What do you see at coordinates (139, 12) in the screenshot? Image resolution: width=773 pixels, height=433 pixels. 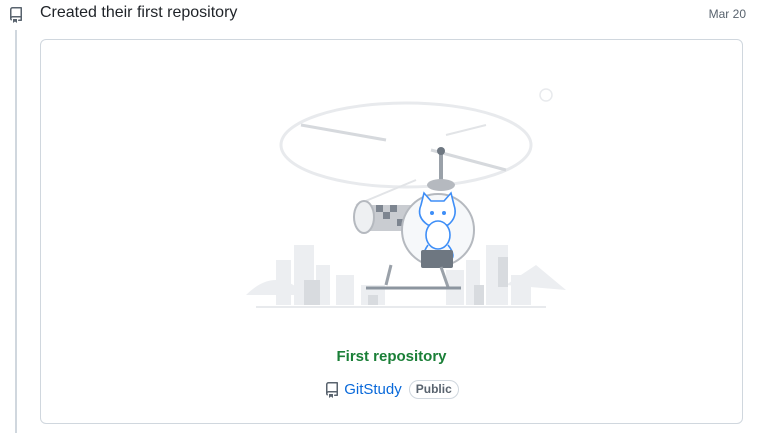 I see `event-title: Created their first repository` at bounding box center [139, 12].